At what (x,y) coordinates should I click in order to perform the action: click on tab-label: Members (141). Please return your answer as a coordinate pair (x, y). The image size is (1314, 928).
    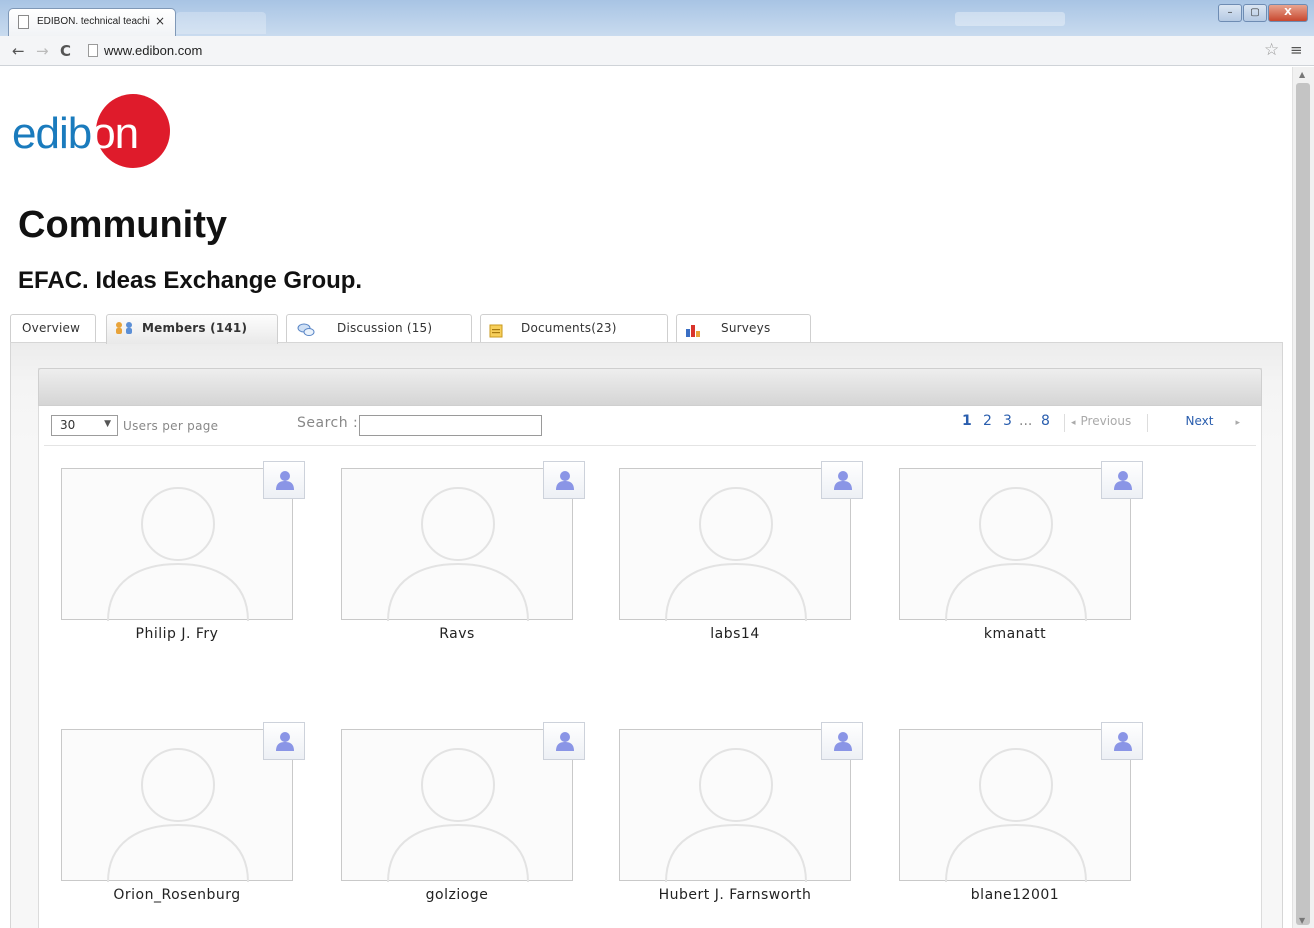
    Looking at the image, I should click on (195, 328).